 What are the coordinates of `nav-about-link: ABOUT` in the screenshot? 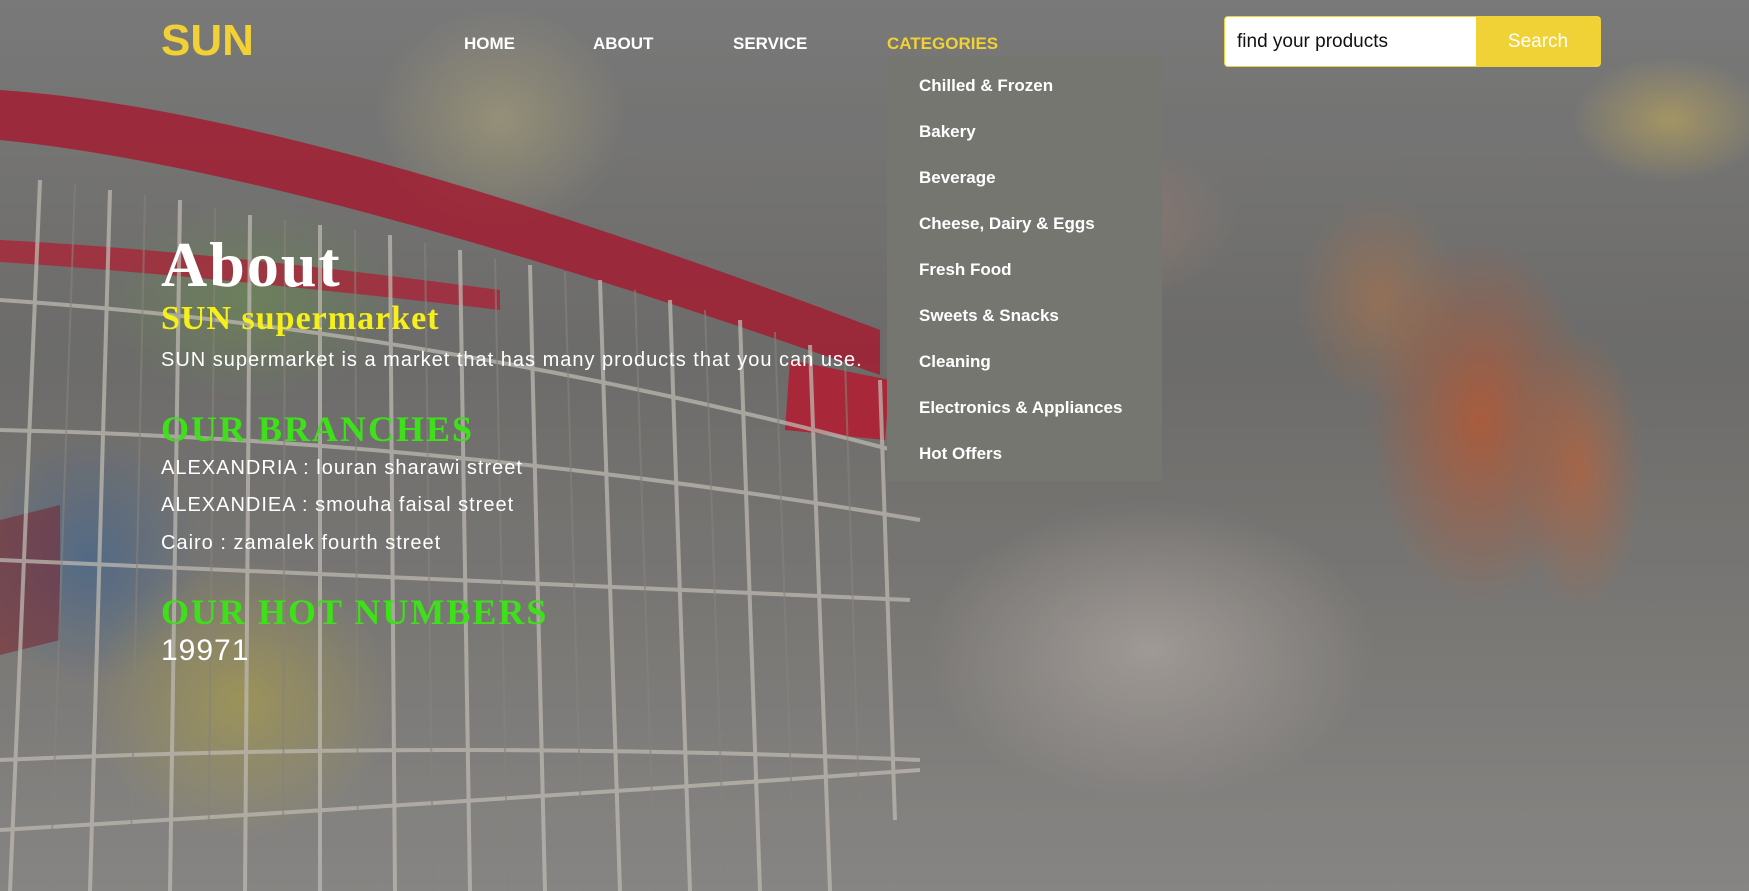 It's located at (623, 44).